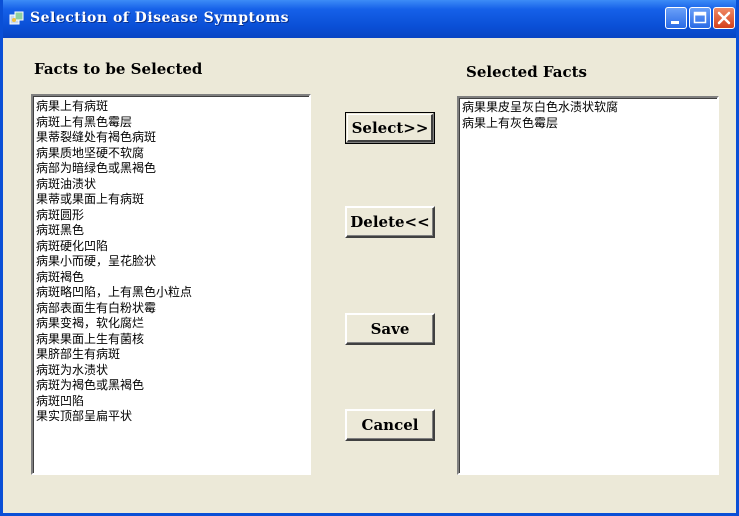 This screenshot has width=739, height=516. I want to click on available-fact-item: 病斑凹陷, so click(171, 402).